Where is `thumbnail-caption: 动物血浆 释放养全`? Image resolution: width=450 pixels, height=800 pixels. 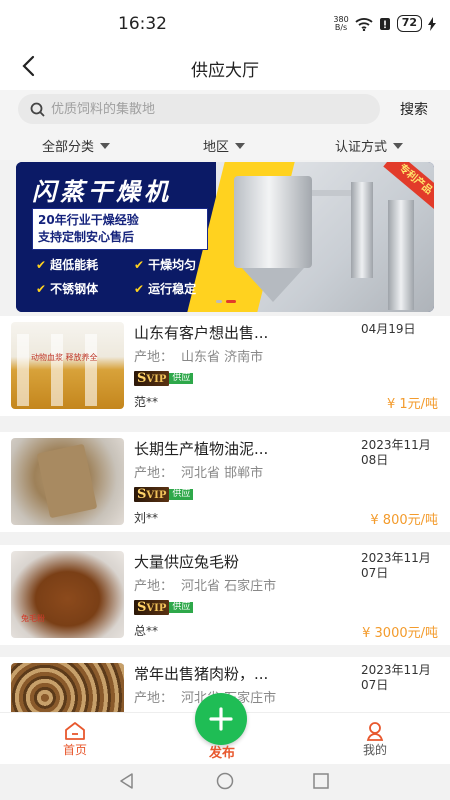 thumbnail-caption: 动物血浆 释放养全 is located at coordinates (64, 357).